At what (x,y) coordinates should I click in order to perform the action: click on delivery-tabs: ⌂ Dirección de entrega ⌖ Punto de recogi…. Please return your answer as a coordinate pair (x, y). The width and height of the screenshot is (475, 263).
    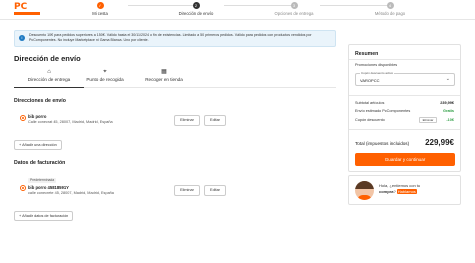
    Looking at the image, I should click on (175, 78).